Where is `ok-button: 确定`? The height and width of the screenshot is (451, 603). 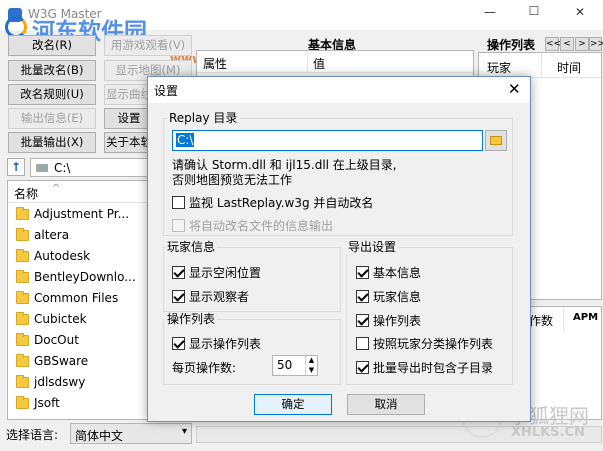
ok-button: 确定 is located at coordinates (293, 404).